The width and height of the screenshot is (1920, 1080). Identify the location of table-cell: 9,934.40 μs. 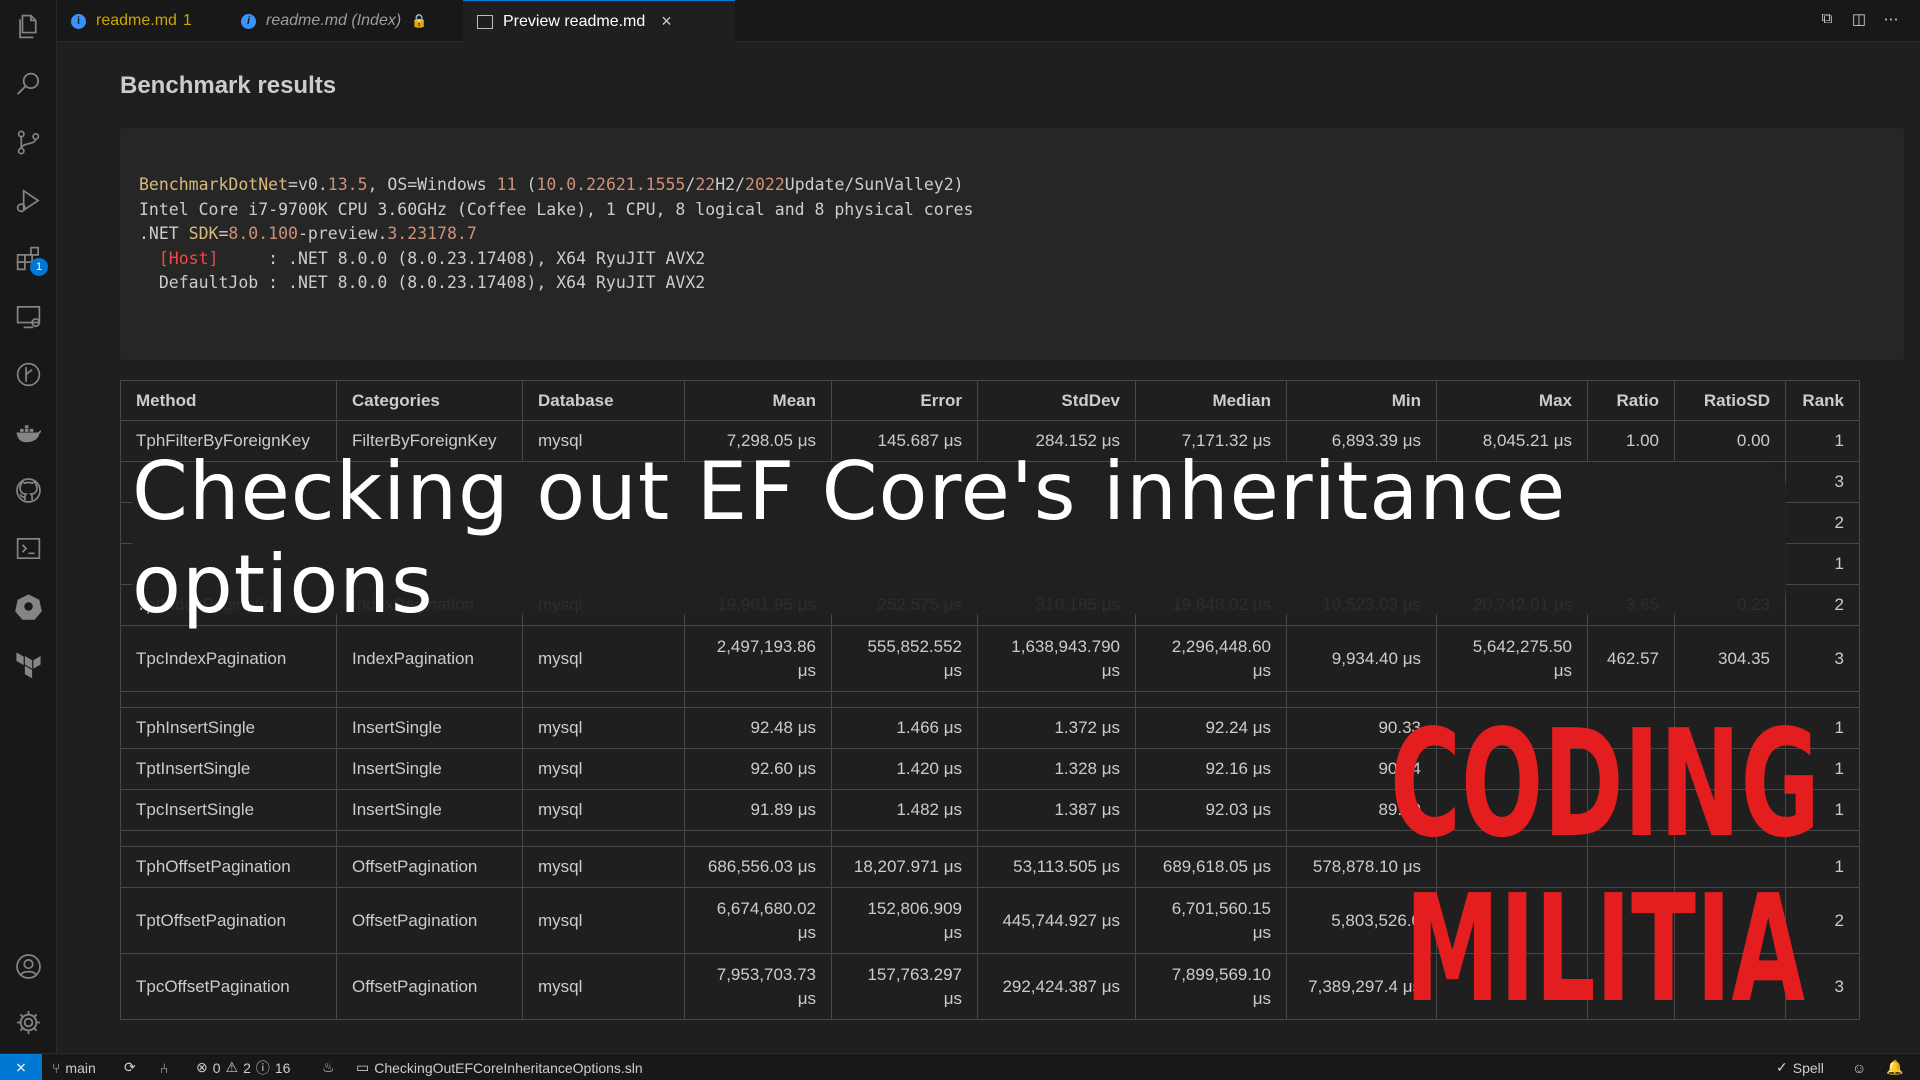
(1361, 658).